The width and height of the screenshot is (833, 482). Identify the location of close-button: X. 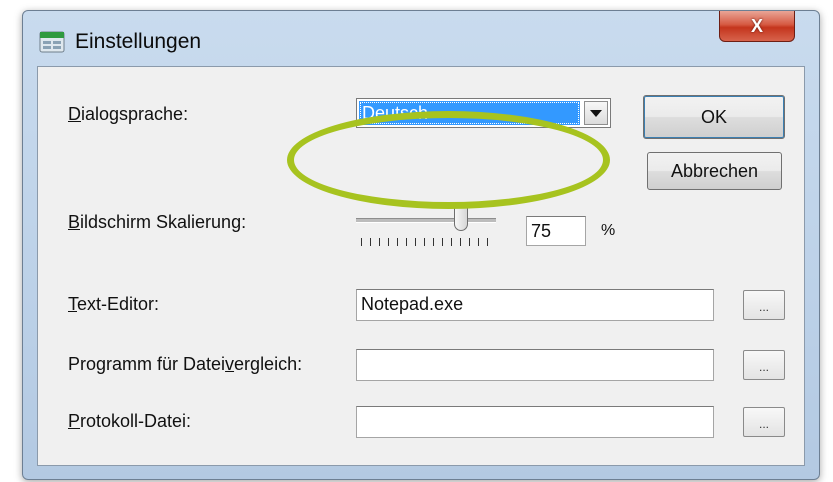
(757, 26).